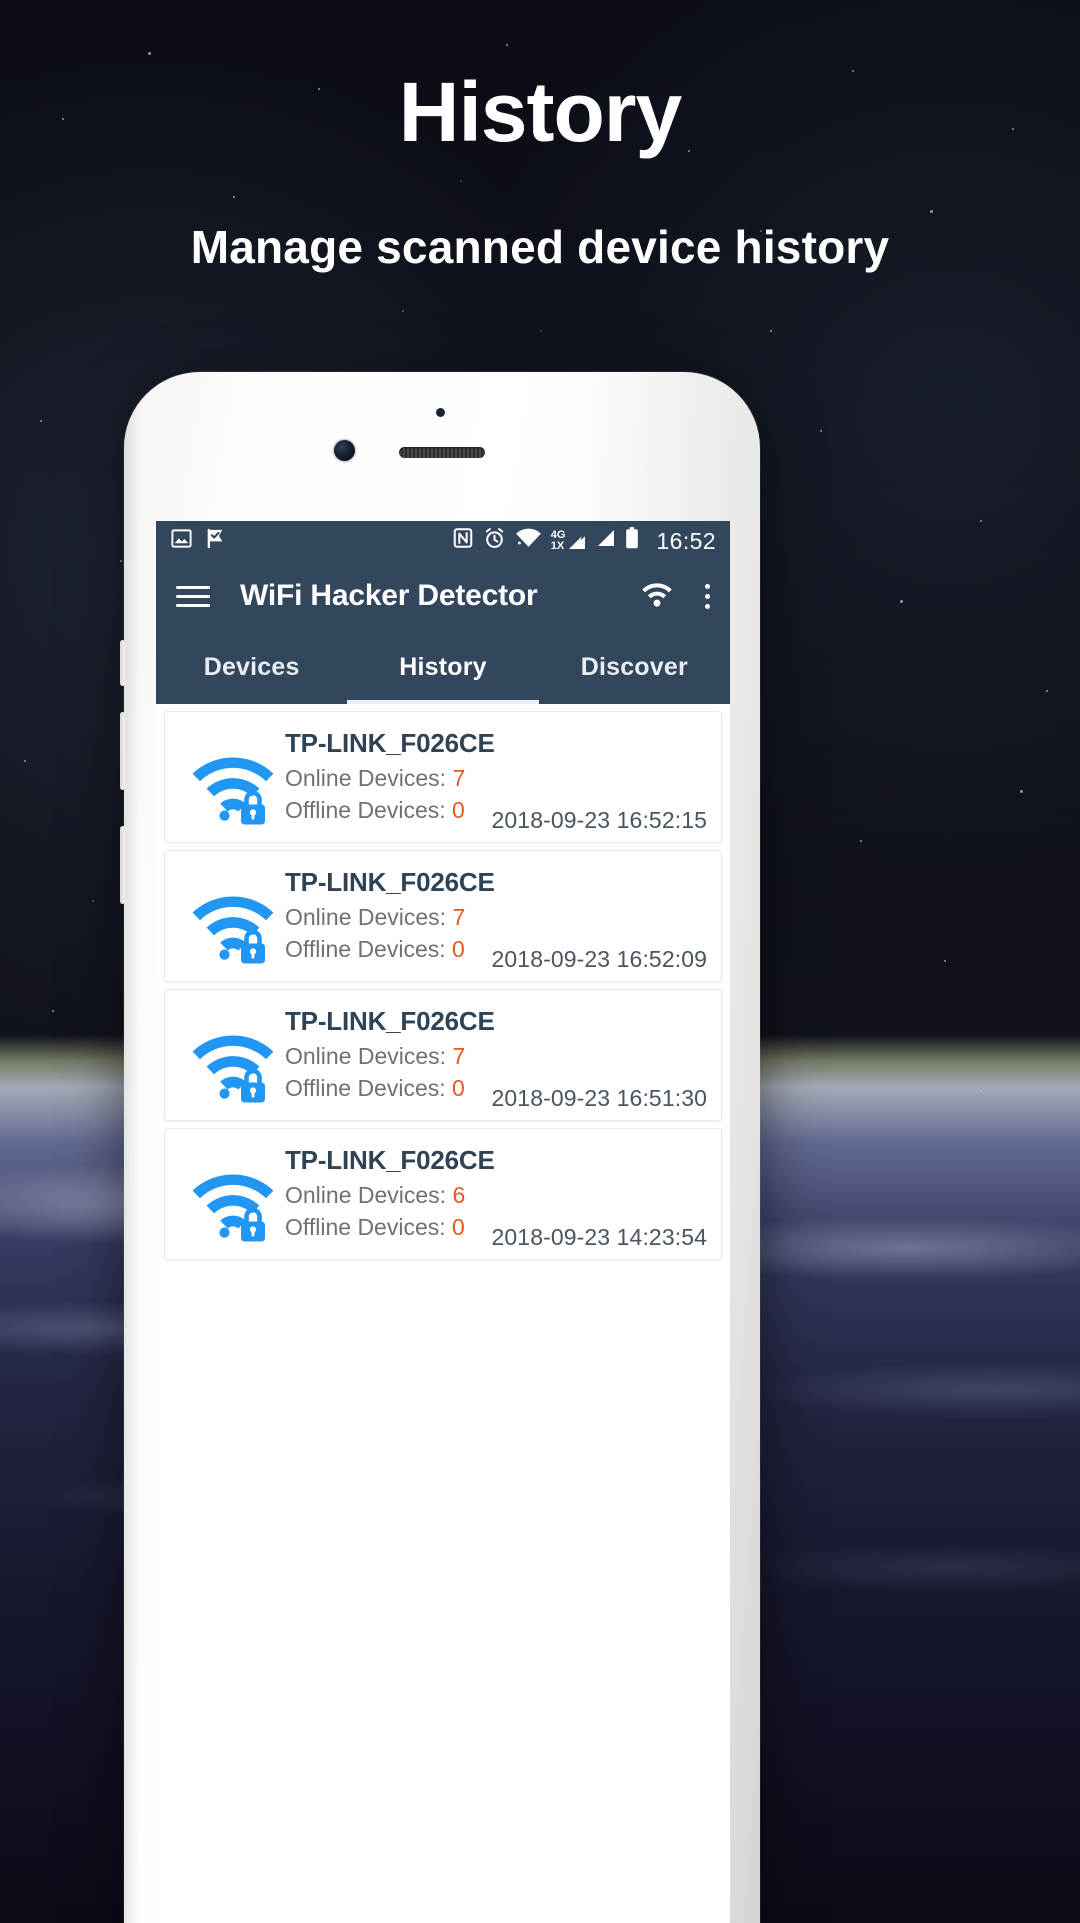 The height and width of the screenshot is (1923, 1080). Describe the element at coordinates (599, 820) in the screenshot. I see `timestamp: 2018-09-23 16:52:15` at that location.